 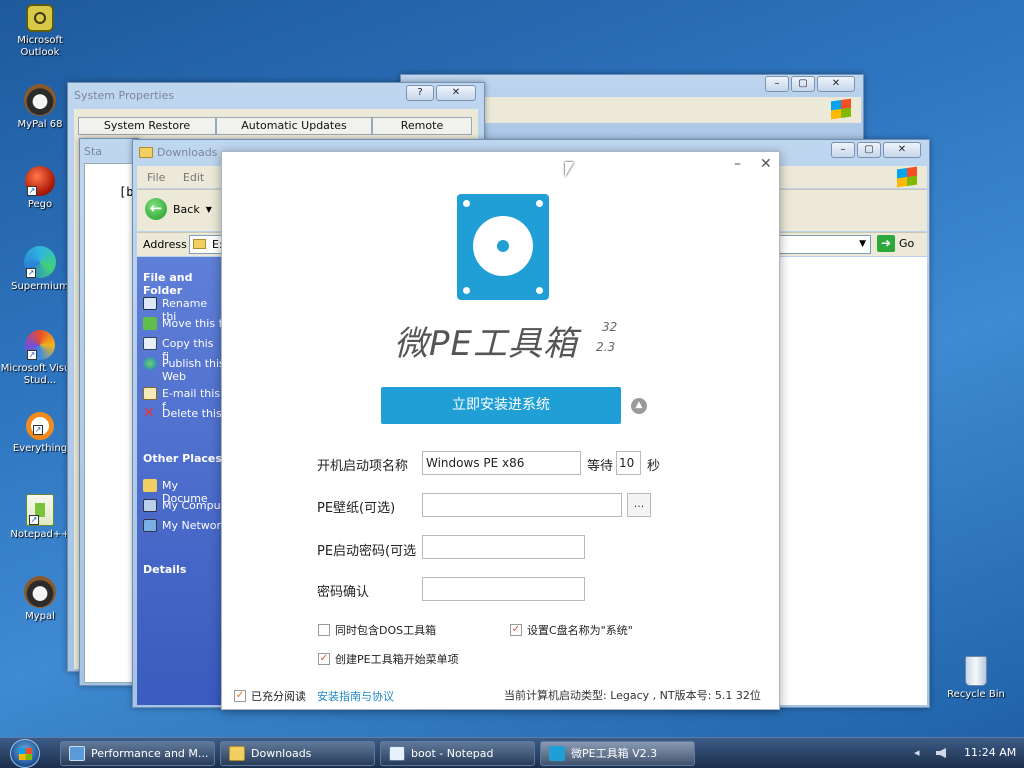 I want to click on task-label: Delete this, so click(x=192, y=413).